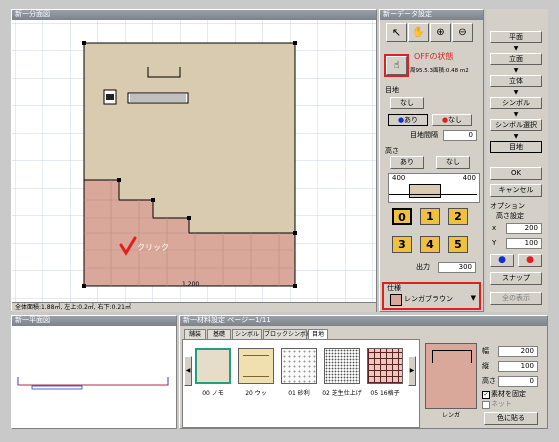 The width and height of the screenshot is (559, 442). I want to click on tab-paving: 舗装, so click(195, 334).